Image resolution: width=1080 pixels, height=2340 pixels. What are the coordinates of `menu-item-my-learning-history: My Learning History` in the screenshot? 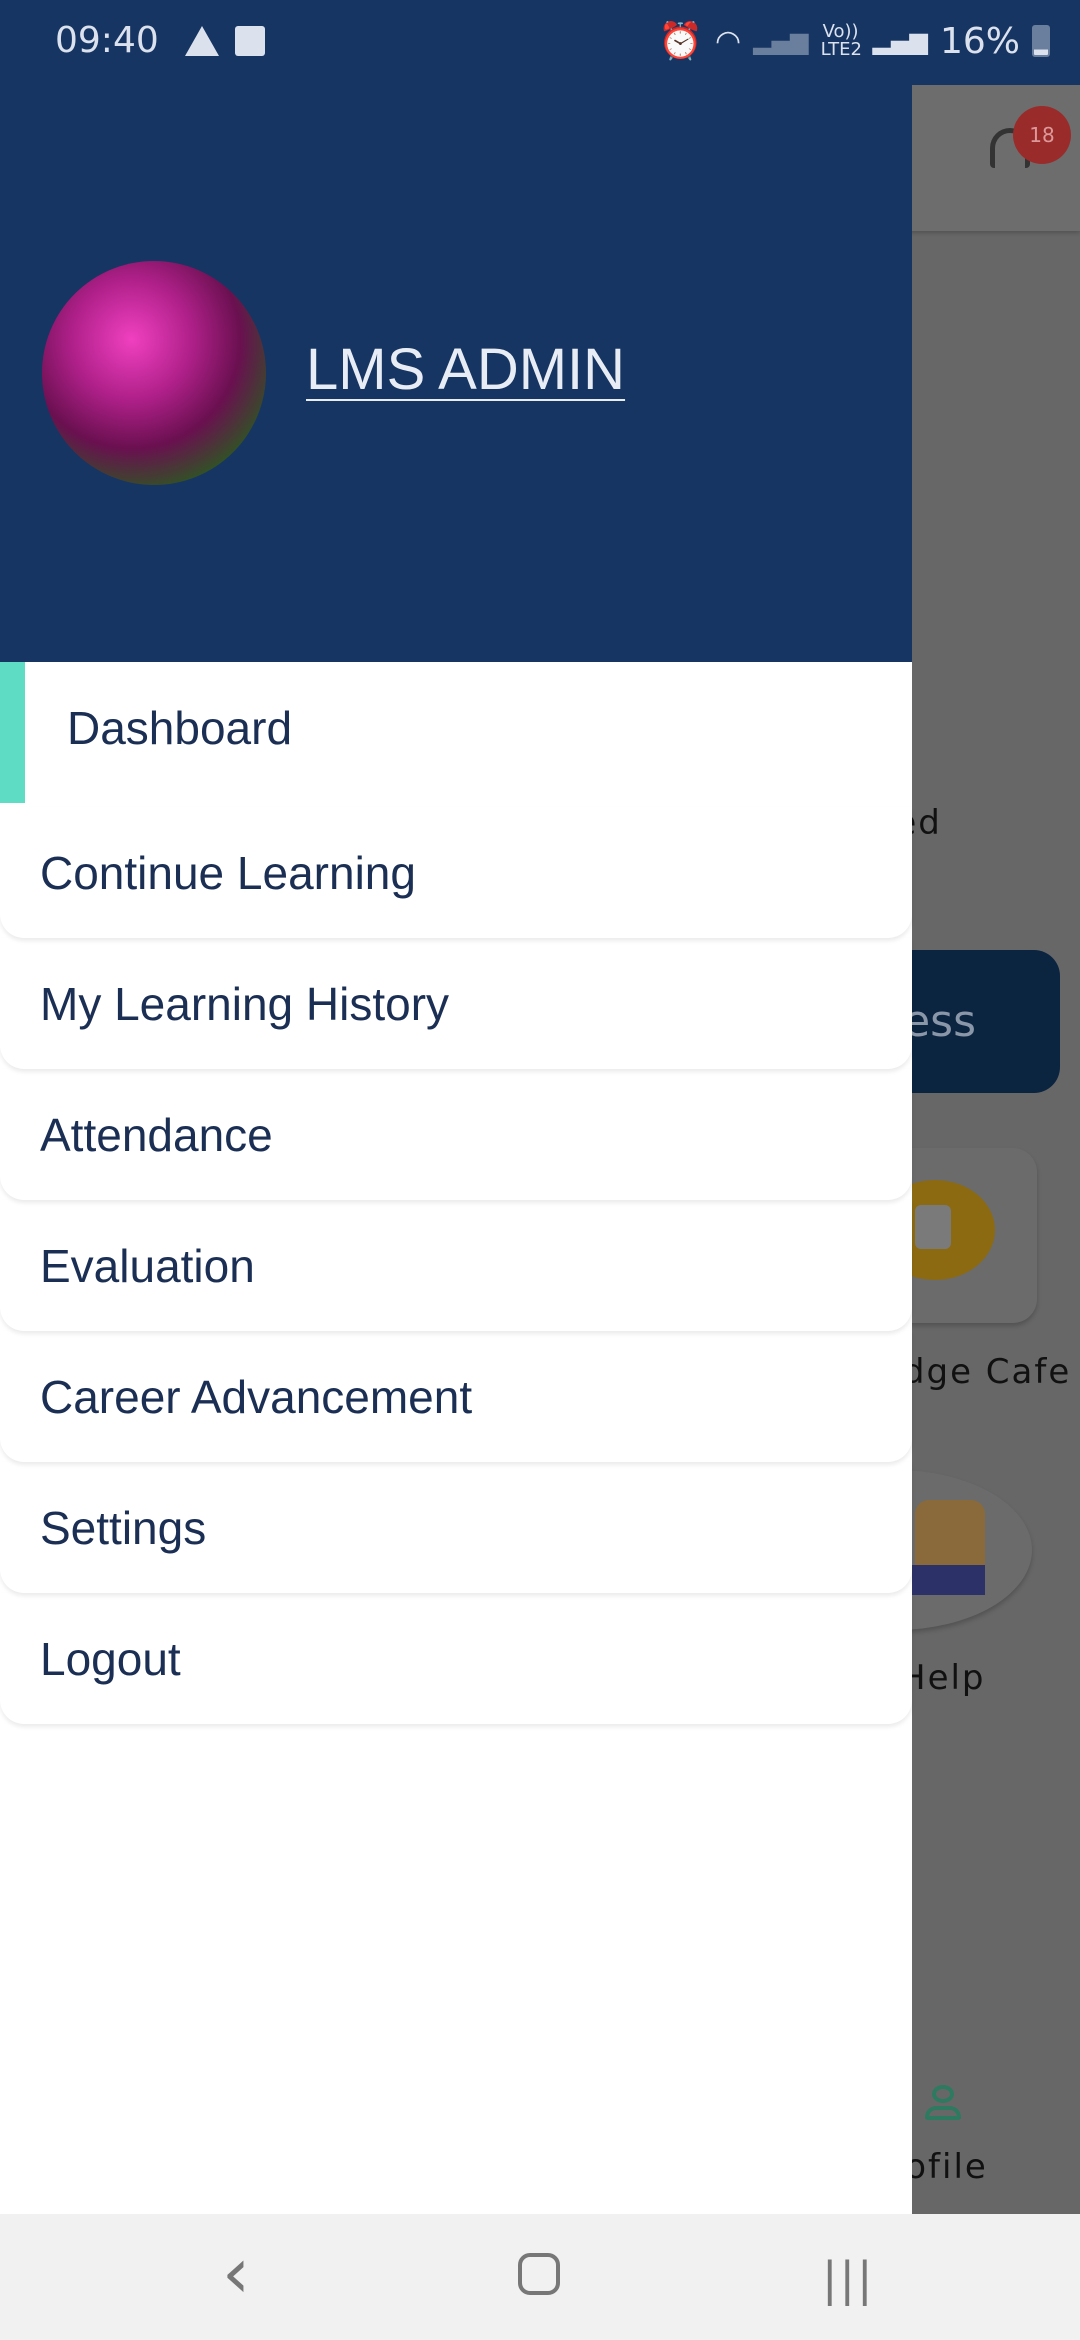 It's located at (456, 1003).